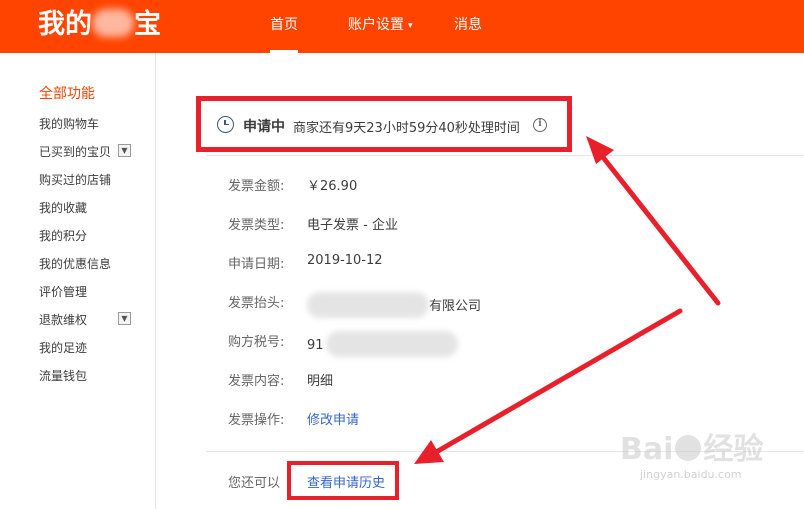 The image size is (804, 509). Describe the element at coordinates (653, 221) in the screenshot. I see `arrow-to-status` at that location.